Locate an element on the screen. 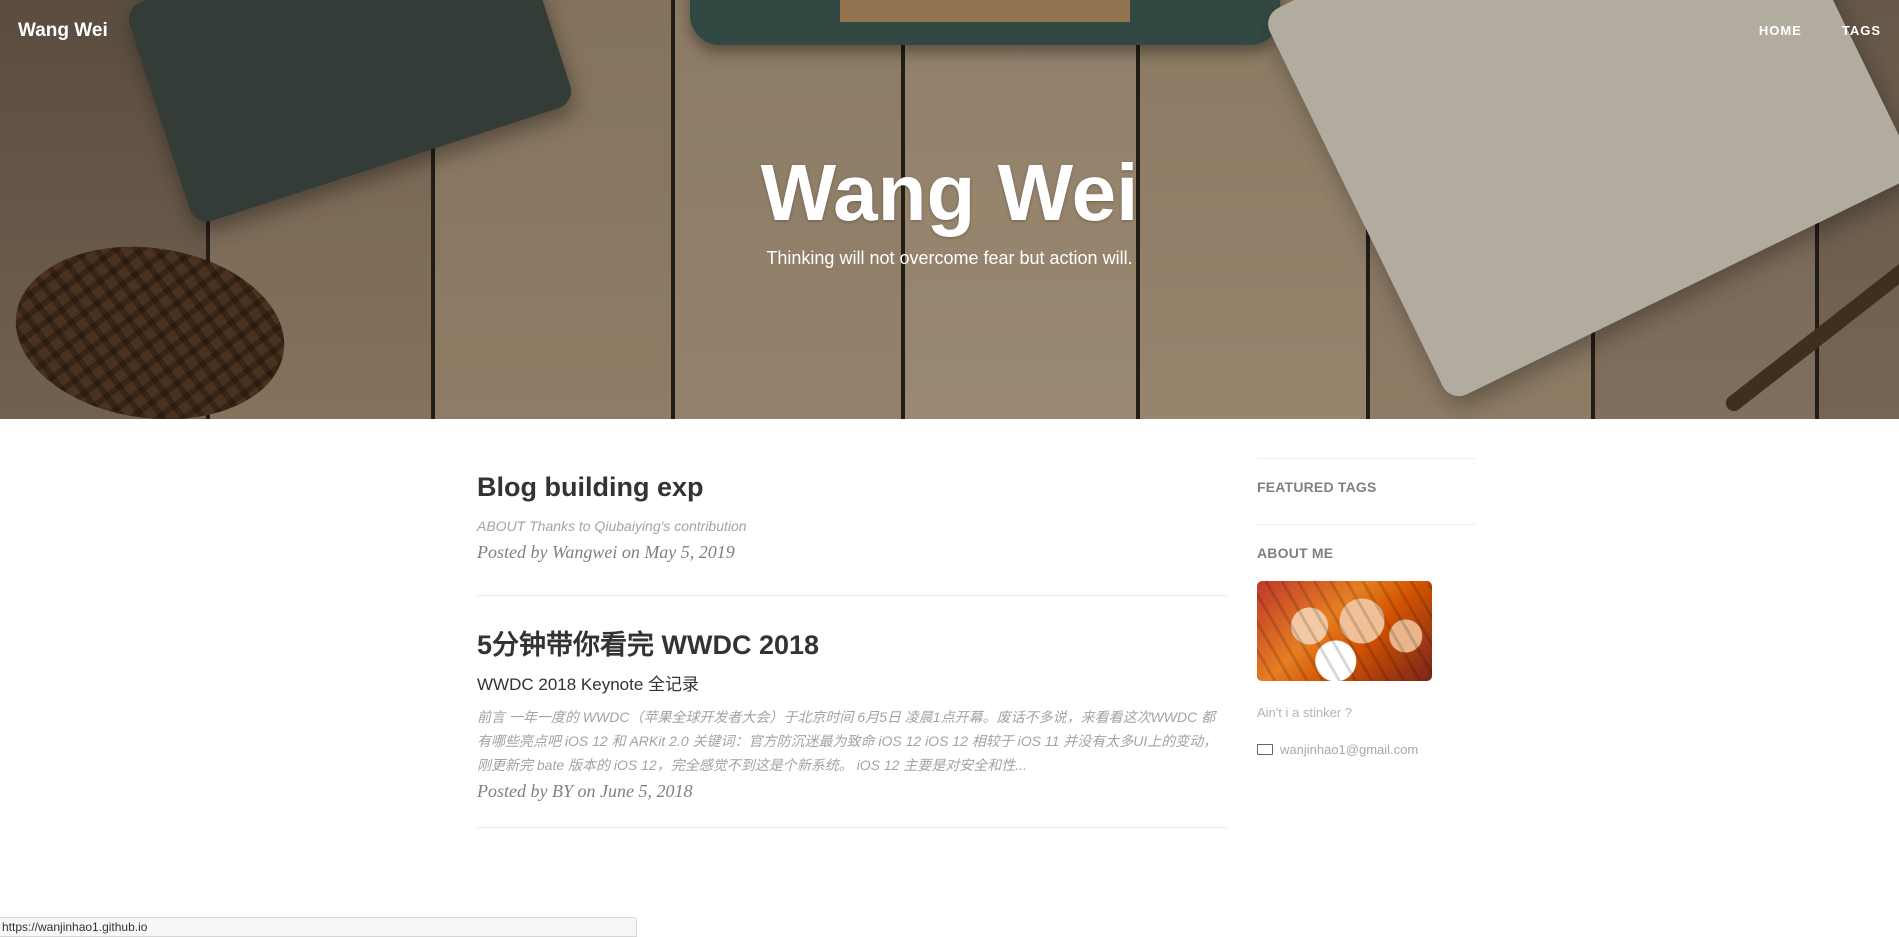 The height and width of the screenshot is (937, 1899). featured-tags-section: FEATURED TAGS is located at coordinates (1366, 491).